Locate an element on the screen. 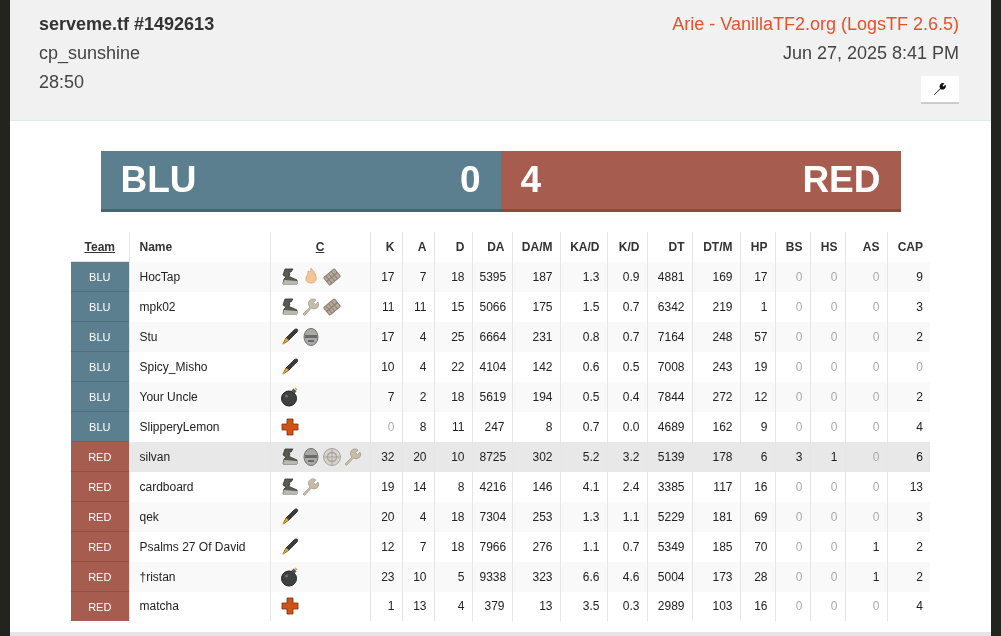 The width and height of the screenshot is (1001, 636). stat-cell: 5 is located at coordinates (453, 576).